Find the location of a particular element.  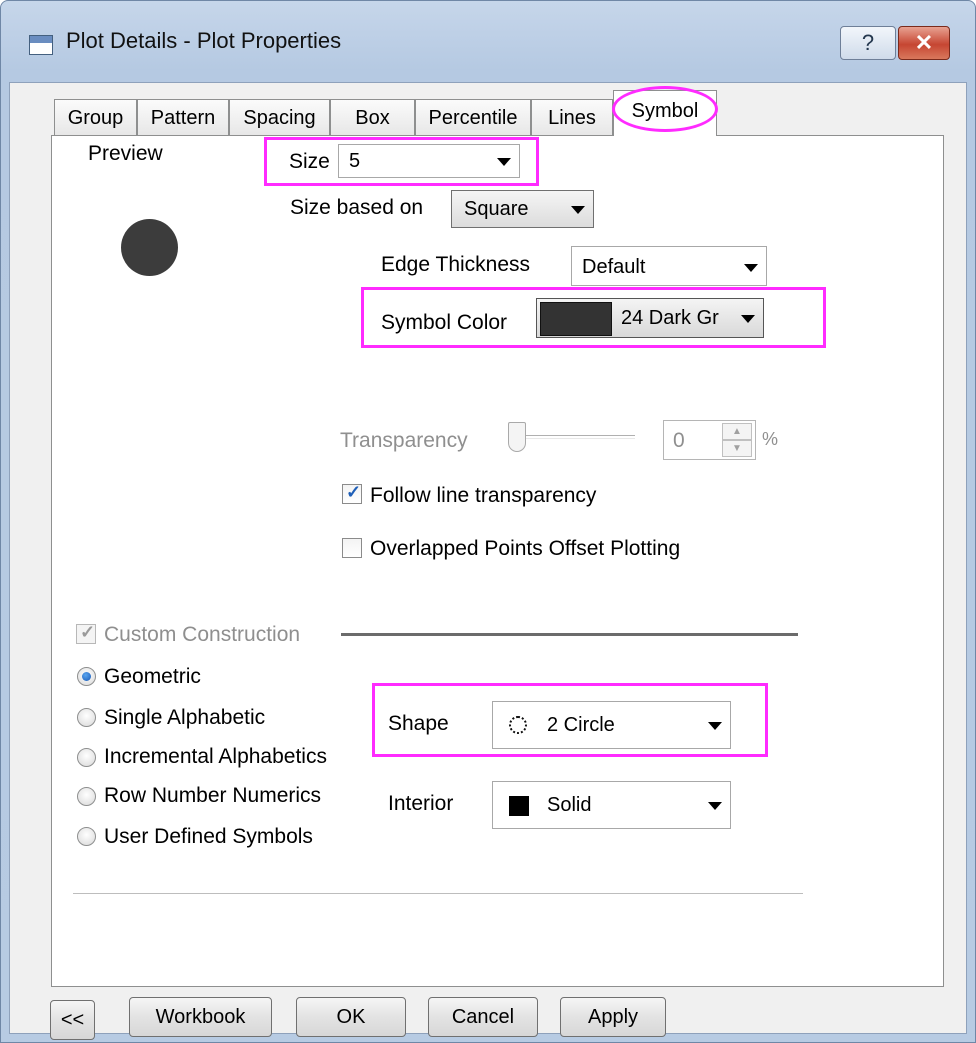

edge-thickness-label: Edge Thickness is located at coordinates (456, 264).